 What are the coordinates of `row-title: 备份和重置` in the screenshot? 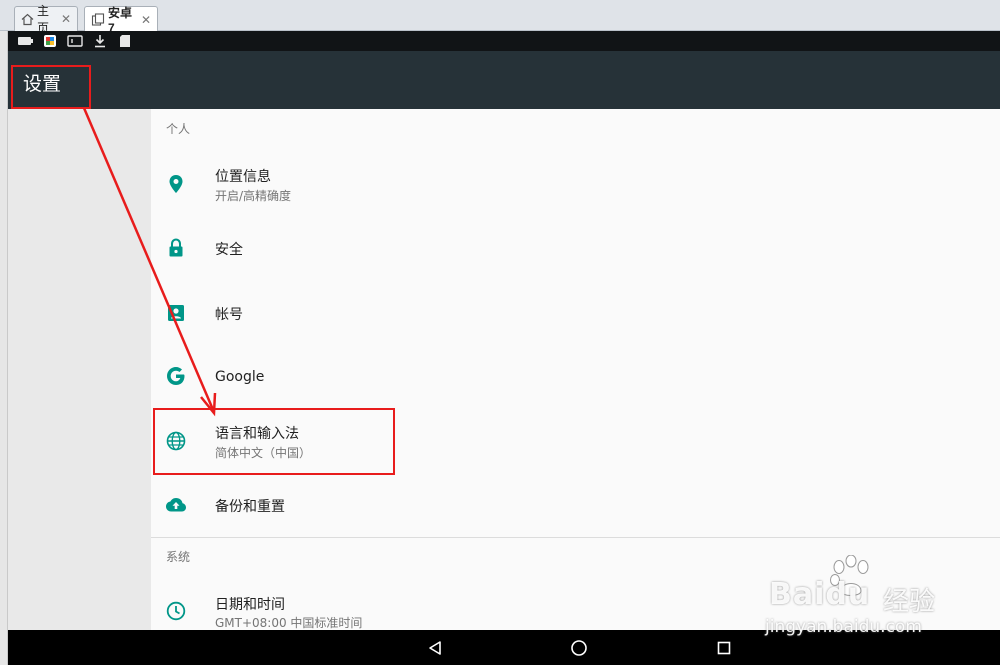 It's located at (250, 507).